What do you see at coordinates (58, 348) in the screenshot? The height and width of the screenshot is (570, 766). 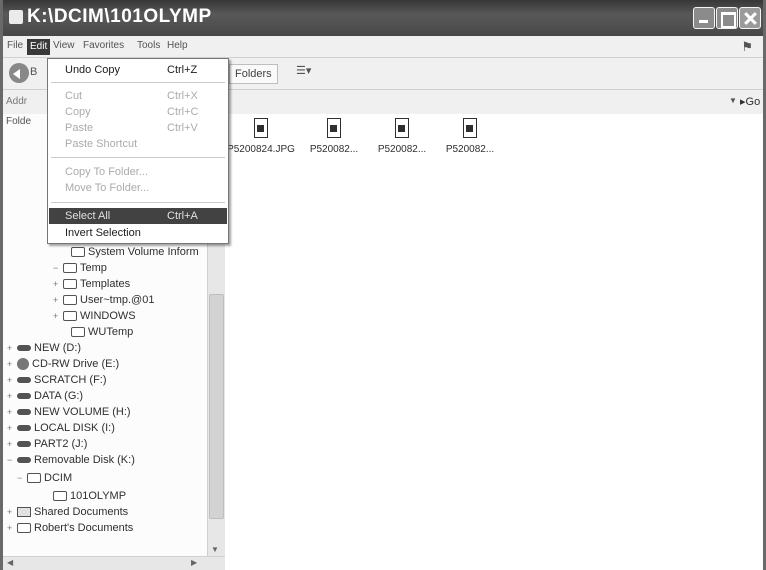 I see `tree-item-label: NEW (D:)` at bounding box center [58, 348].